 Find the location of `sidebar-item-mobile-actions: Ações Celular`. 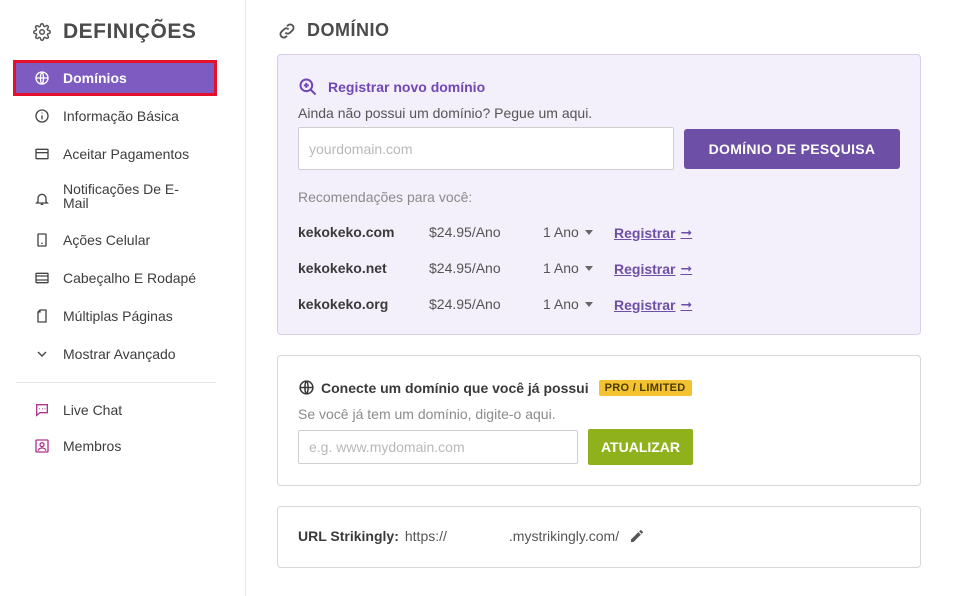

sidebar-item-mobile-actions: Ações Celular is located at coordinates (116, 240).